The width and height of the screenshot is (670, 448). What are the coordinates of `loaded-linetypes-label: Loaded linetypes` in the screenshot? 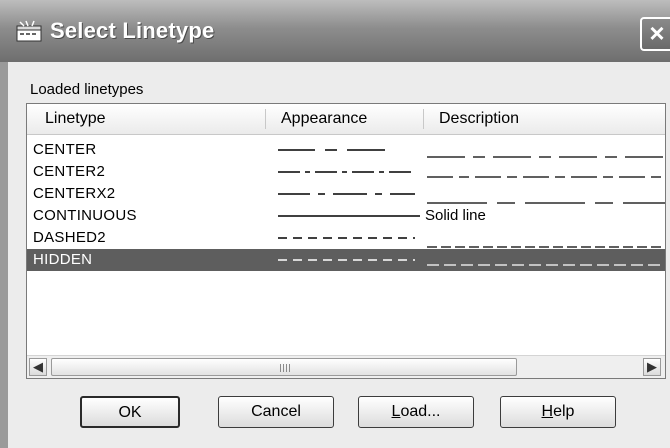 It's located at (87, 89).